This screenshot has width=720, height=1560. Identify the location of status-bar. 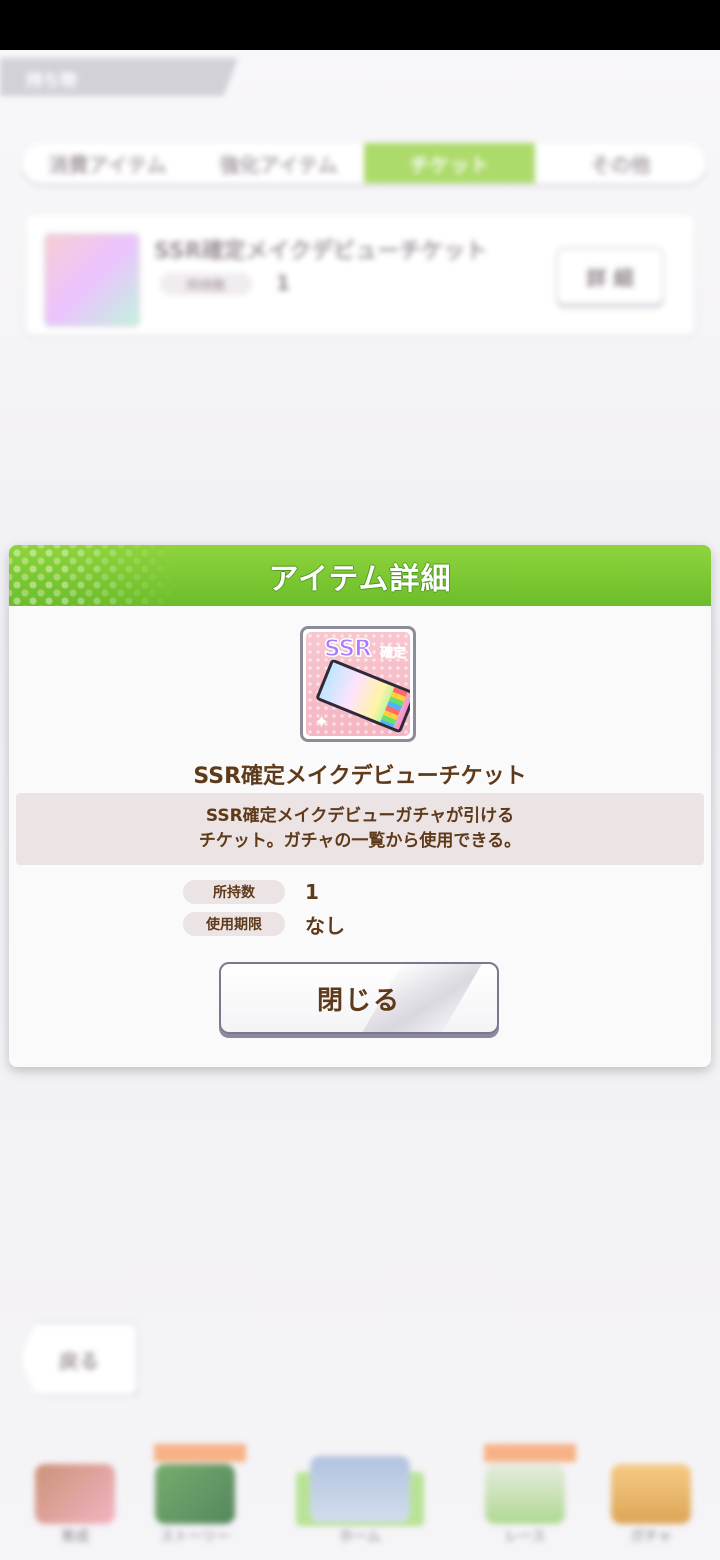
(360, 25).